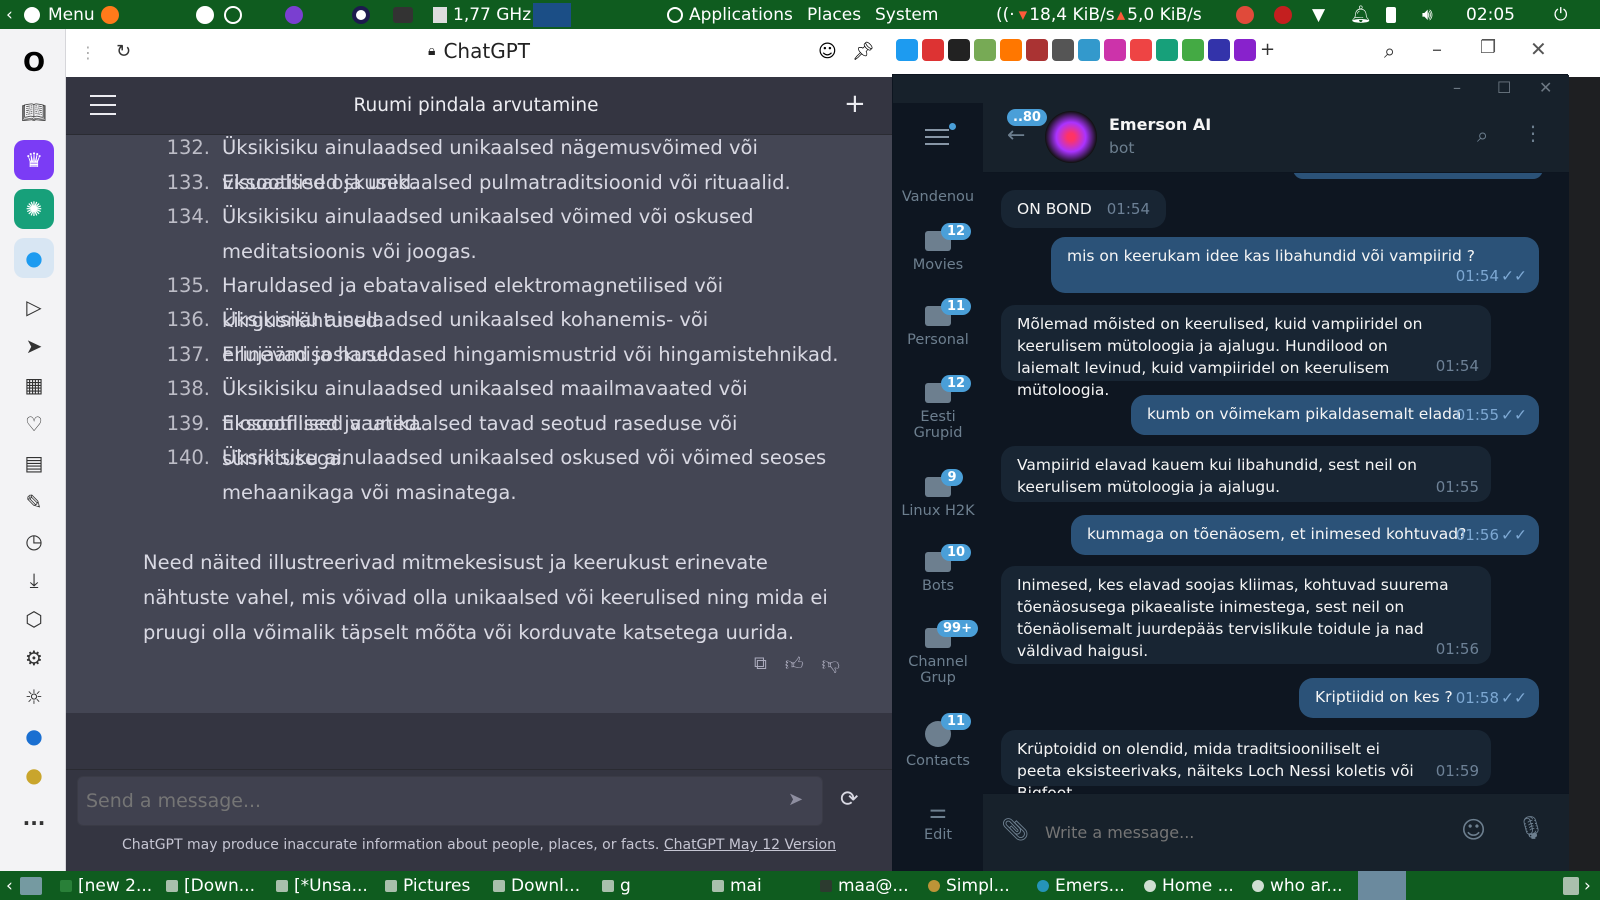 The height and width of the screenshot is (900, 1600). I want to click on minimize-icon: –, so click(1437, 49).